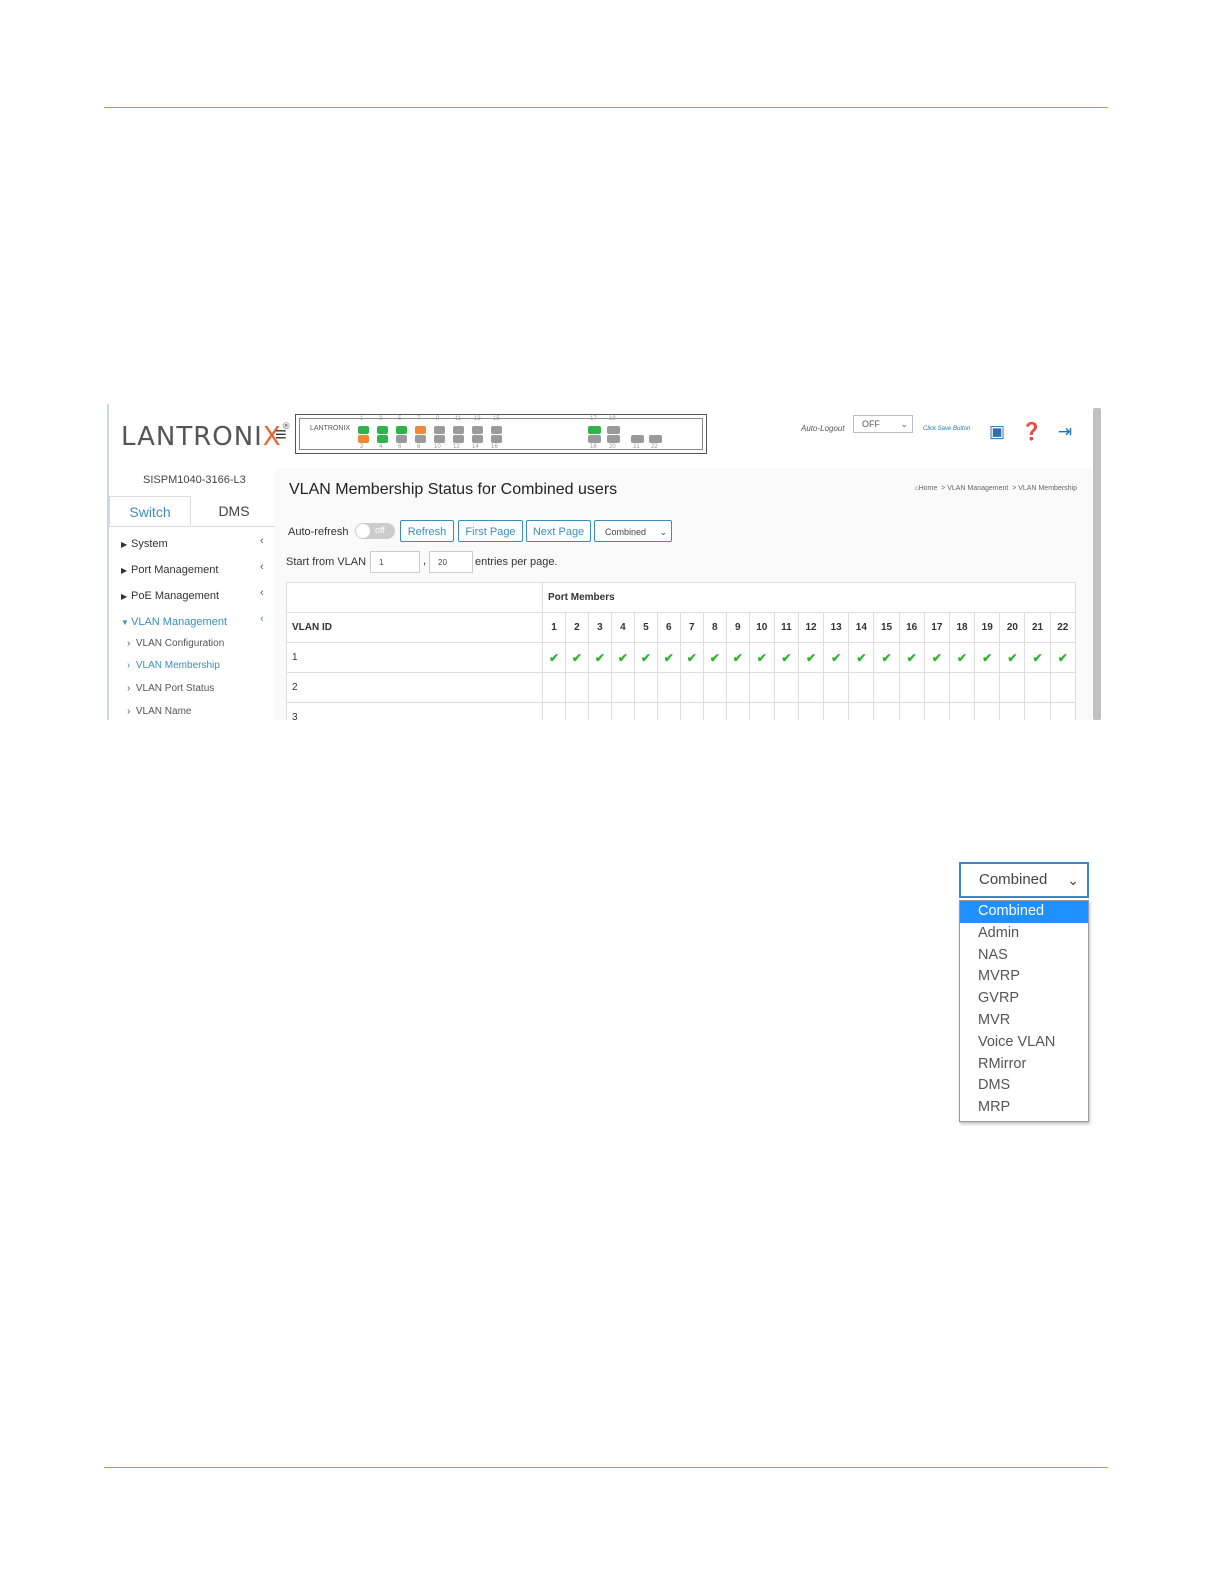  Describe the element at coordinates (456, 447) in the screenshot. I see `port-number: 12` at that location.